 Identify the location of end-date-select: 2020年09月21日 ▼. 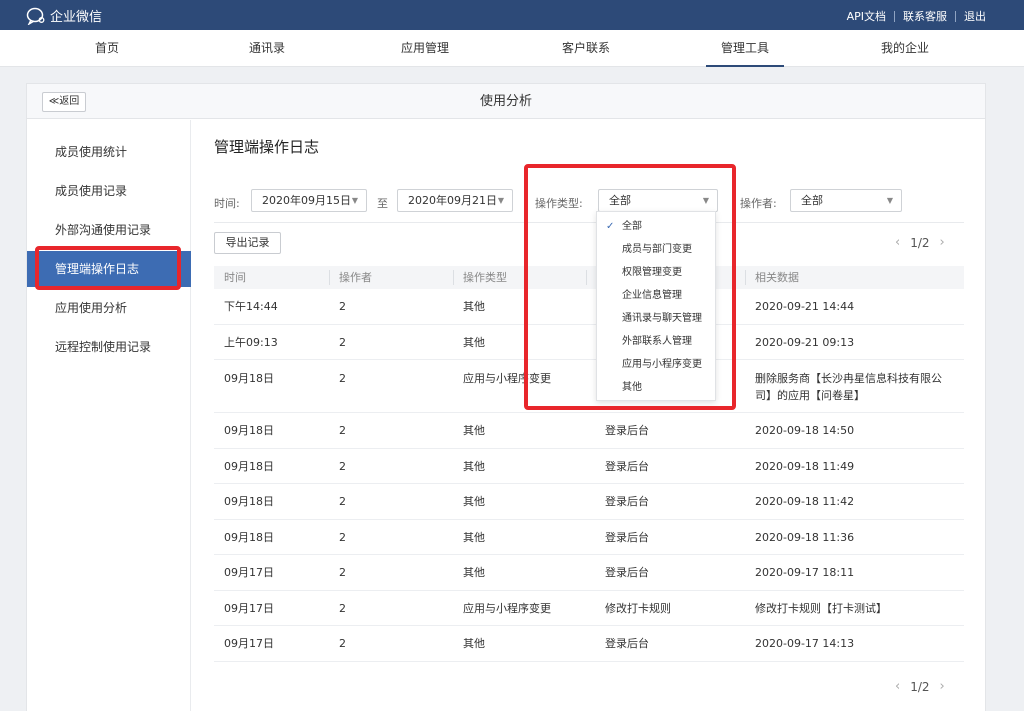
(455, 200).